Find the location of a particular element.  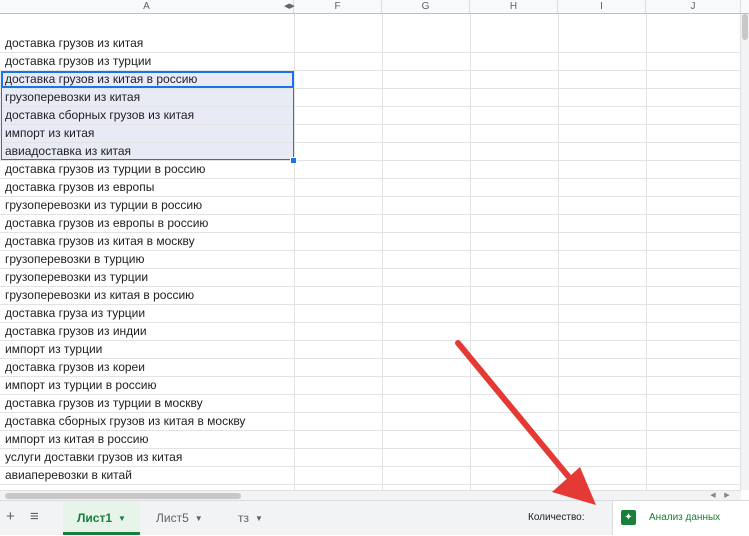

cell-a: доставка сборных грузов из китая is located at coordinates (147, 115).